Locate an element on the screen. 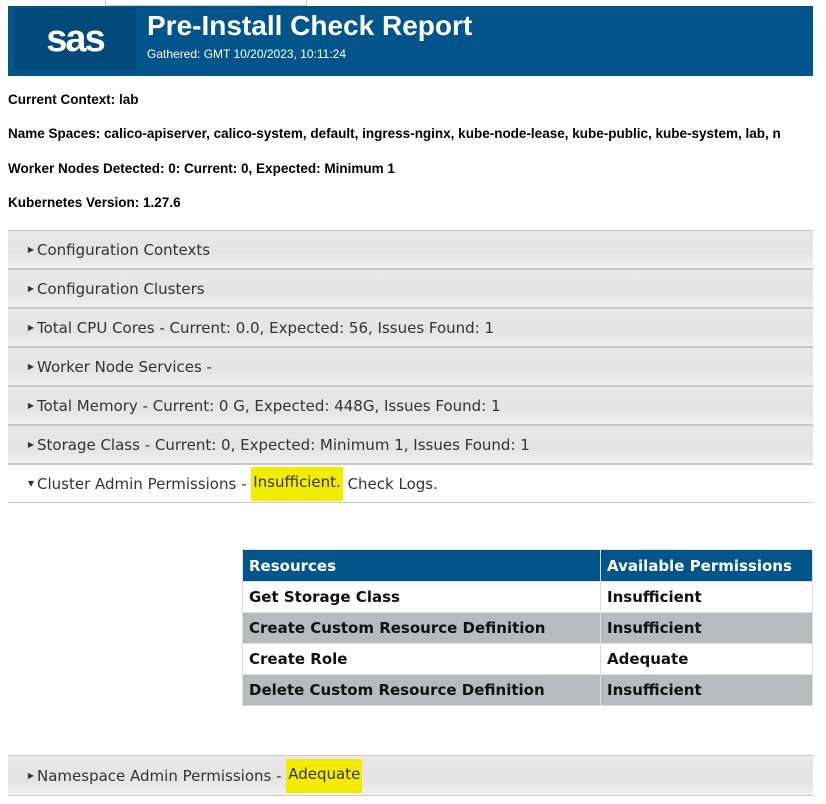 This screenshot has width=826, height=804. column-header: Available Permissions is located at coordinates (706, 565).